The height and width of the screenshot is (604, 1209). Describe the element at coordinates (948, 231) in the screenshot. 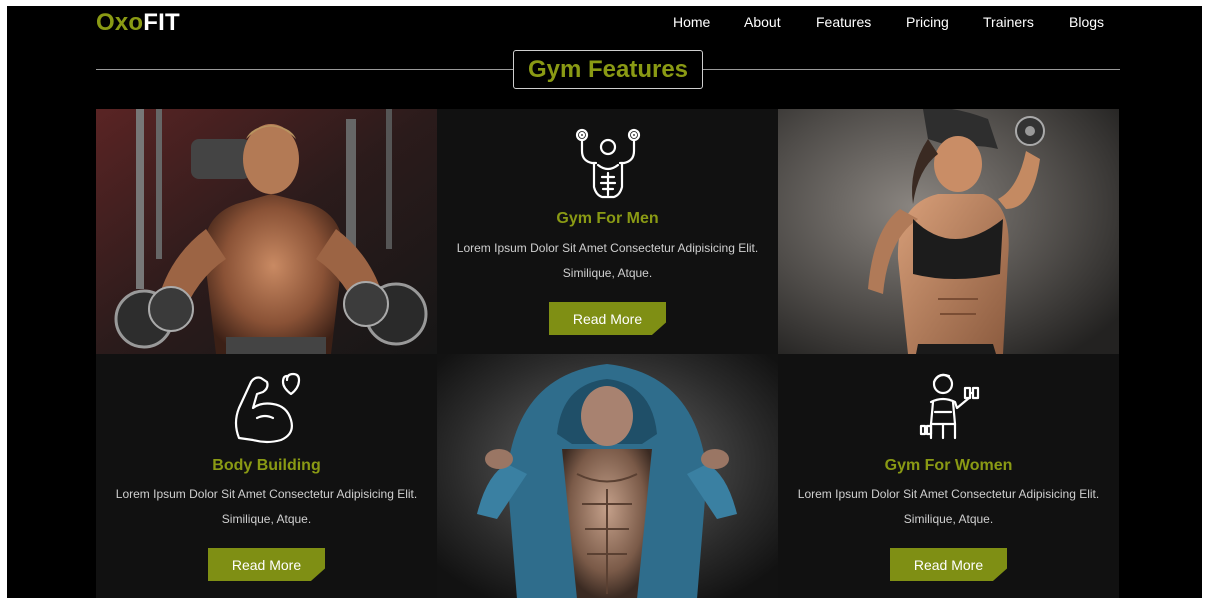

I see `photo-woman-dumbbell` at that location.